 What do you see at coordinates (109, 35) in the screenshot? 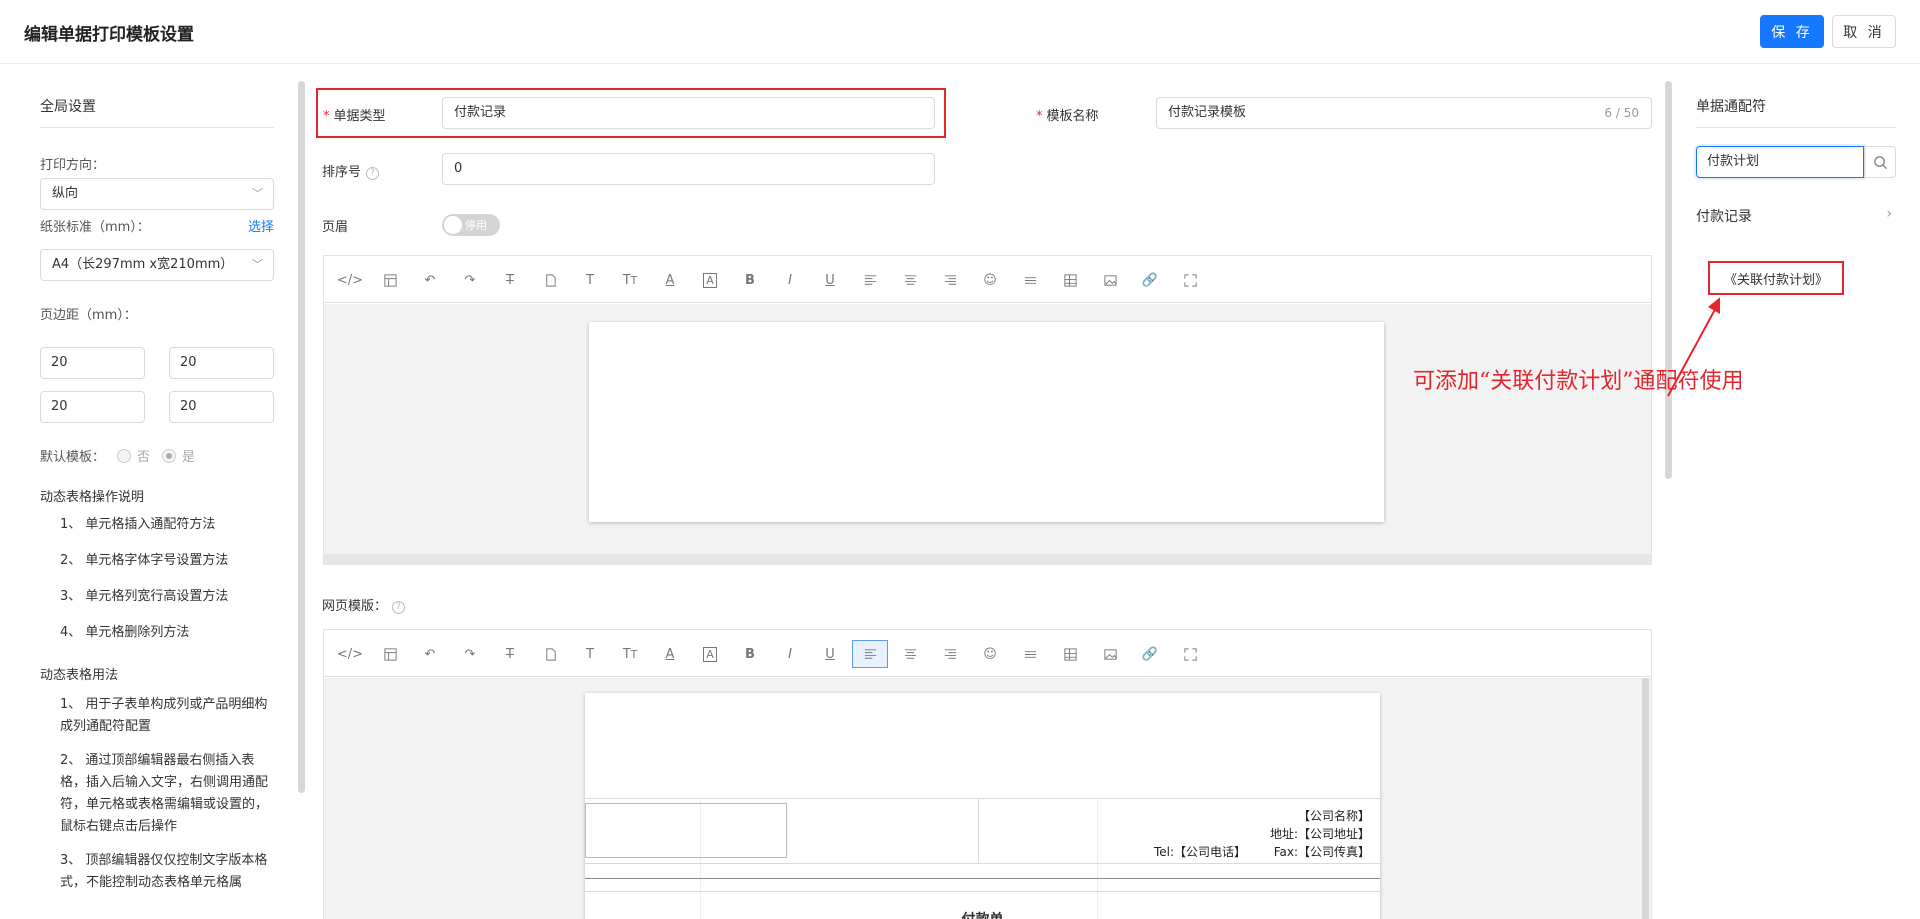
I see `page-title: 编辑单据打印模板设置` at bounding box center [109, 35].